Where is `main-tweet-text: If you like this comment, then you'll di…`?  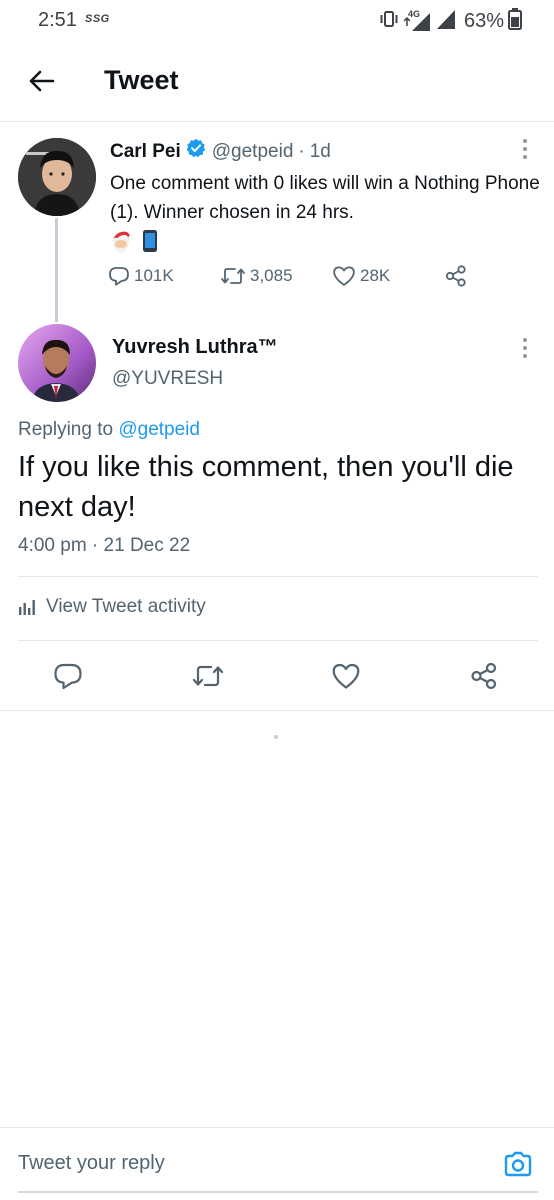 main-tweet-text: If you like this comment, then you'll di… is located at coordinates (266, 487).